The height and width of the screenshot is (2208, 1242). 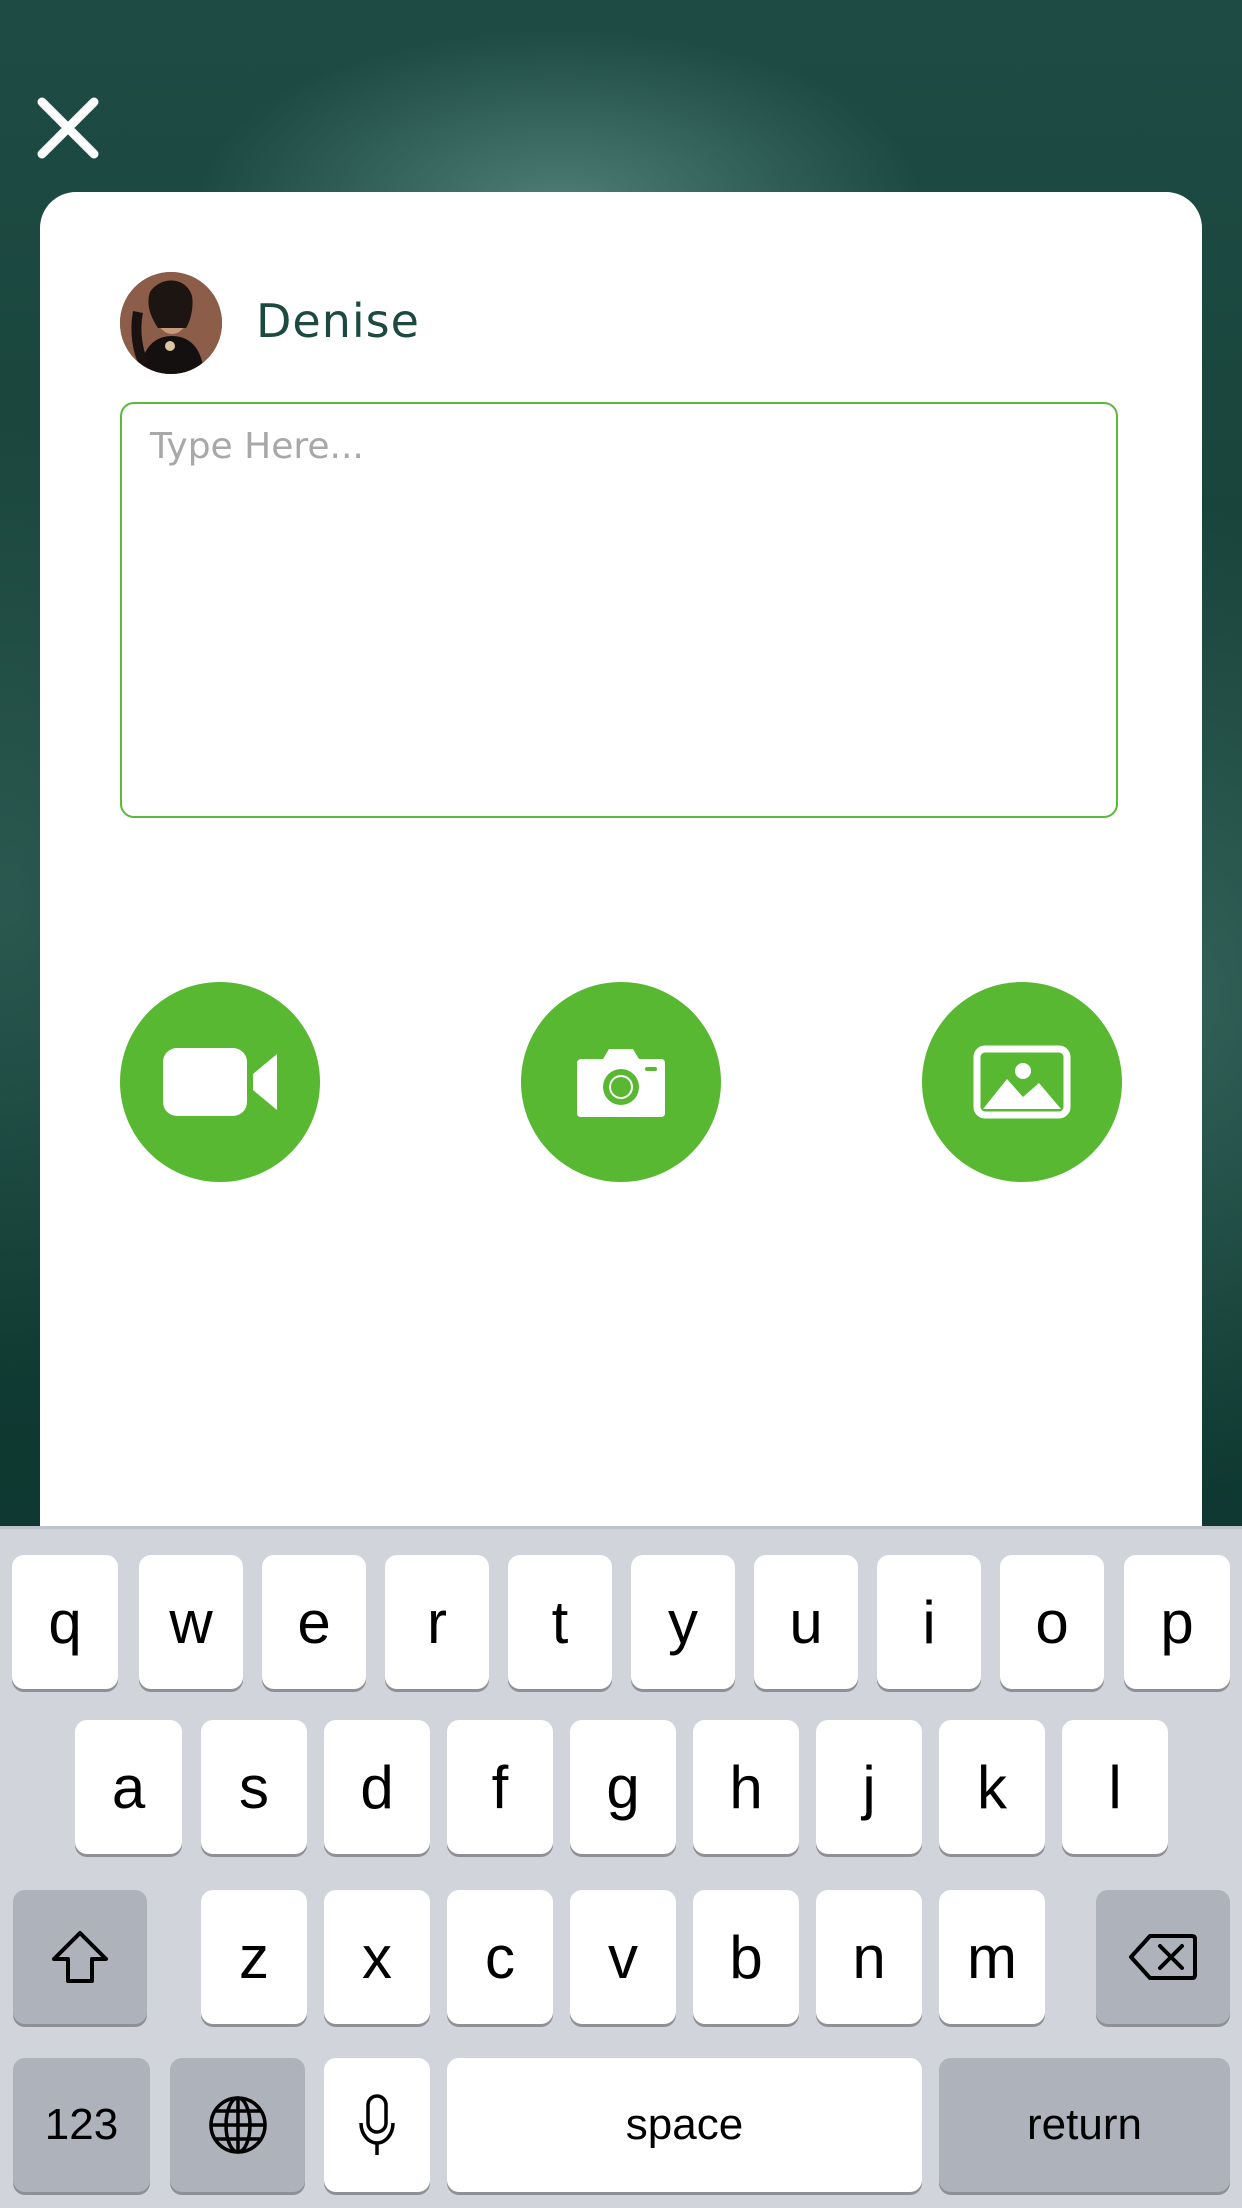 What do you see at coordinates (128, 1787) in the screenshot?
I see `key-a: a` at bounding box center [128, 1787].